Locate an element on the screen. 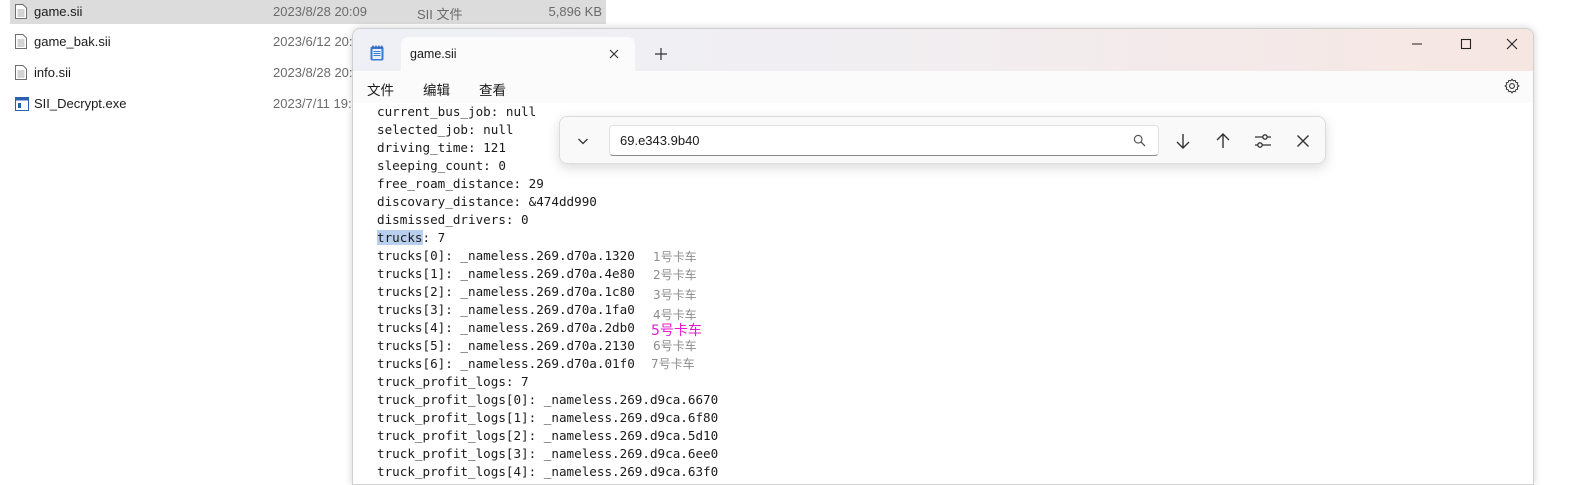  file-name: info.sii is located at coordinates (52, 72).